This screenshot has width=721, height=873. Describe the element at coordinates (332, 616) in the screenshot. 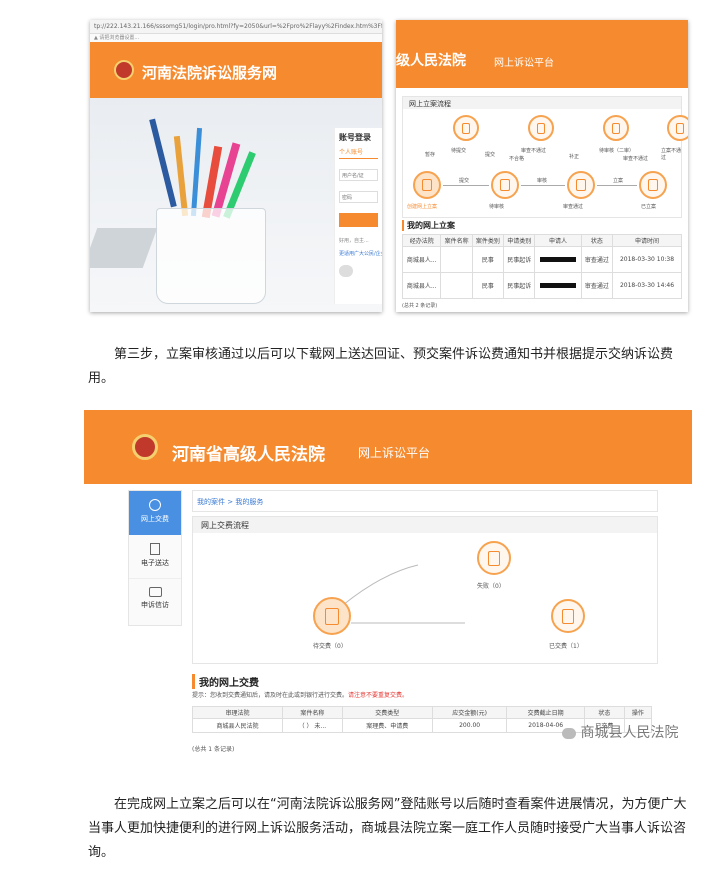

I see `send-payment-icon` at that location.